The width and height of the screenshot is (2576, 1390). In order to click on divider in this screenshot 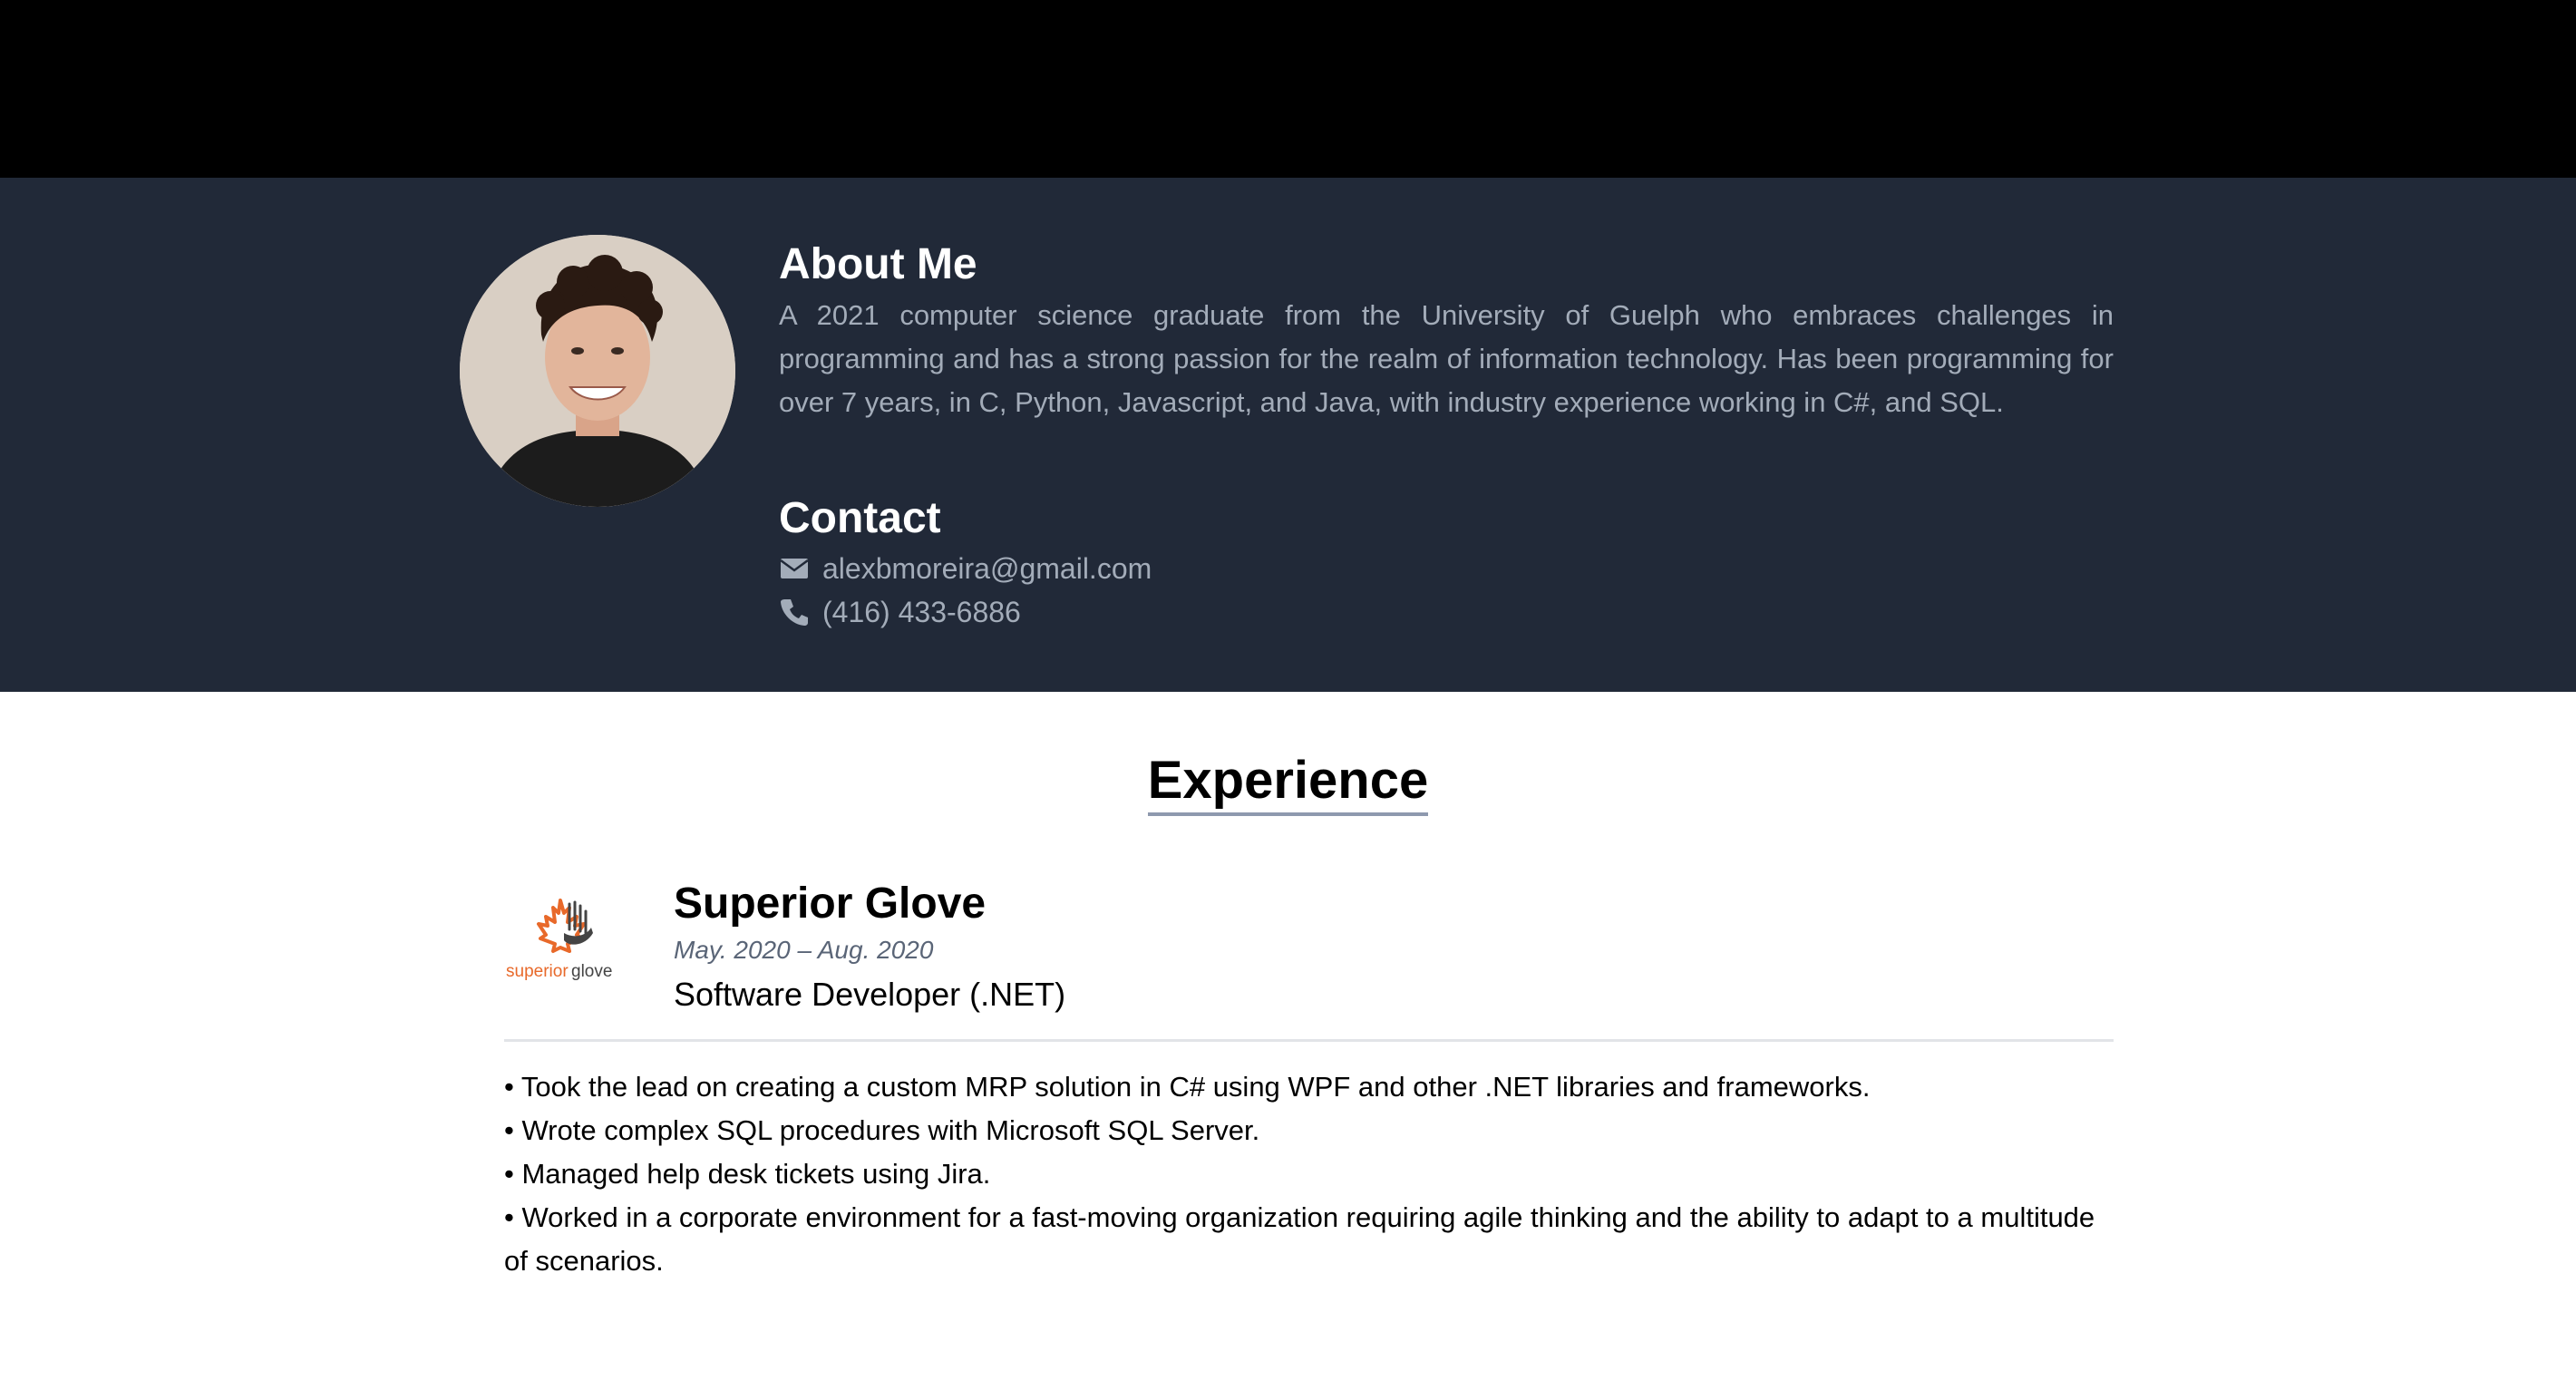, I will do `click(1309, 1040)`.